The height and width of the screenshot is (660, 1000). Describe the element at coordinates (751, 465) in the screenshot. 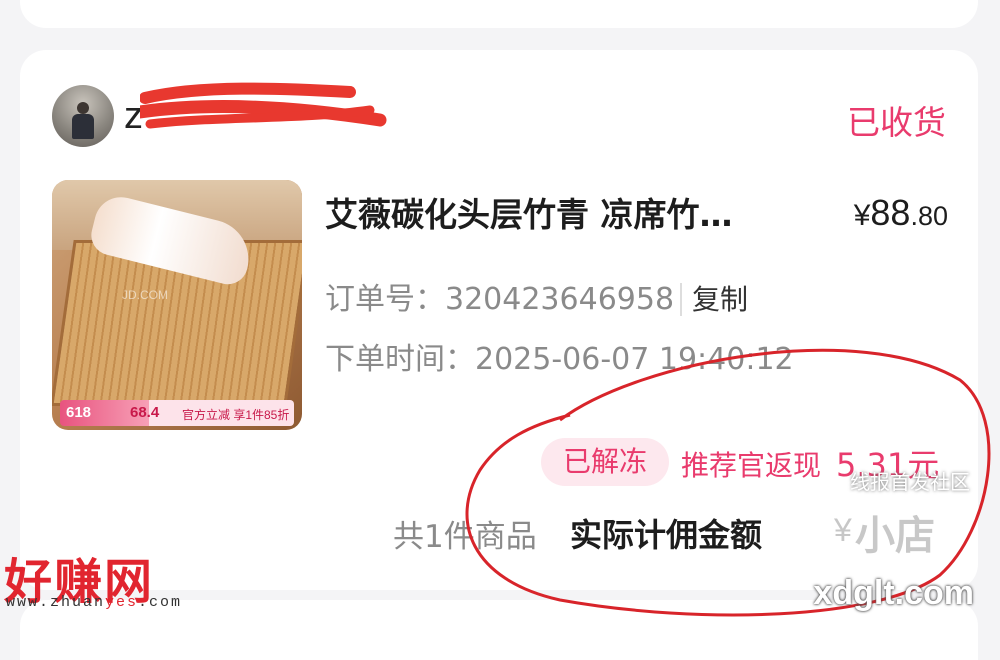

I see `rebate-label: 推荐官返现` at that location.